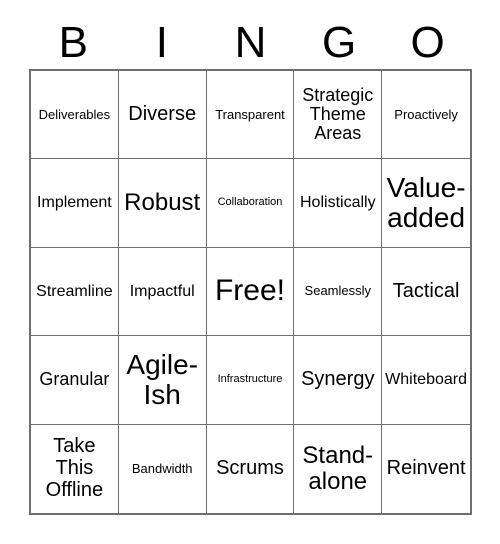 The image size is (500, 544). I want to click on bingo-header: BINGO, so click(250, 43).